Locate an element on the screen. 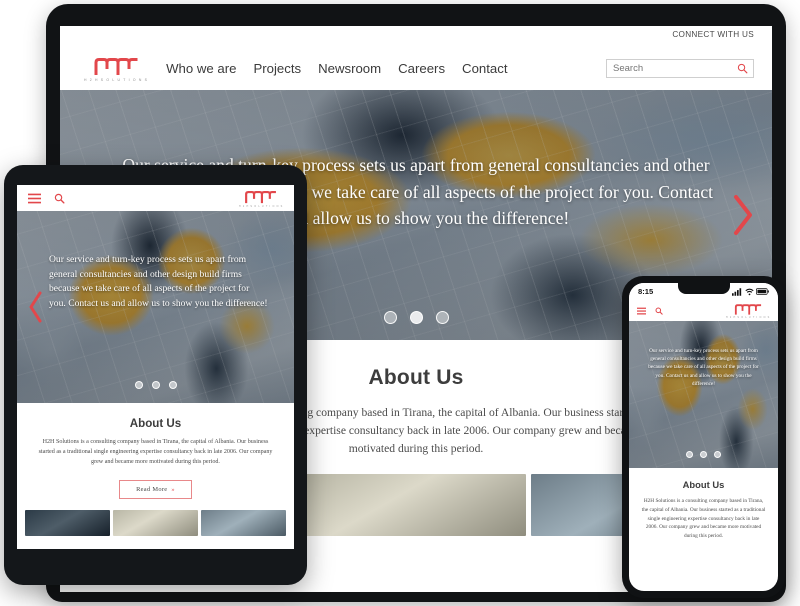 Image resolution: width=800 pixels, height=606 pixels. status-bar-time: 8:15 is located at coordinates (646, 291).